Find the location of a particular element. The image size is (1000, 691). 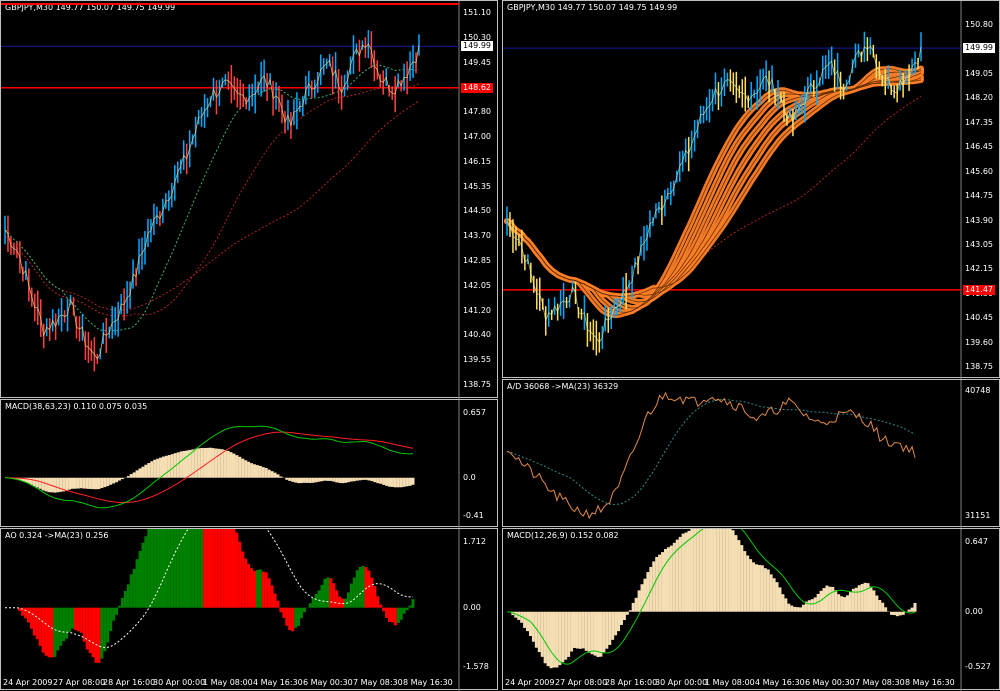

right-price-axis-label: 150.80 is located at coordinates (979, 25).